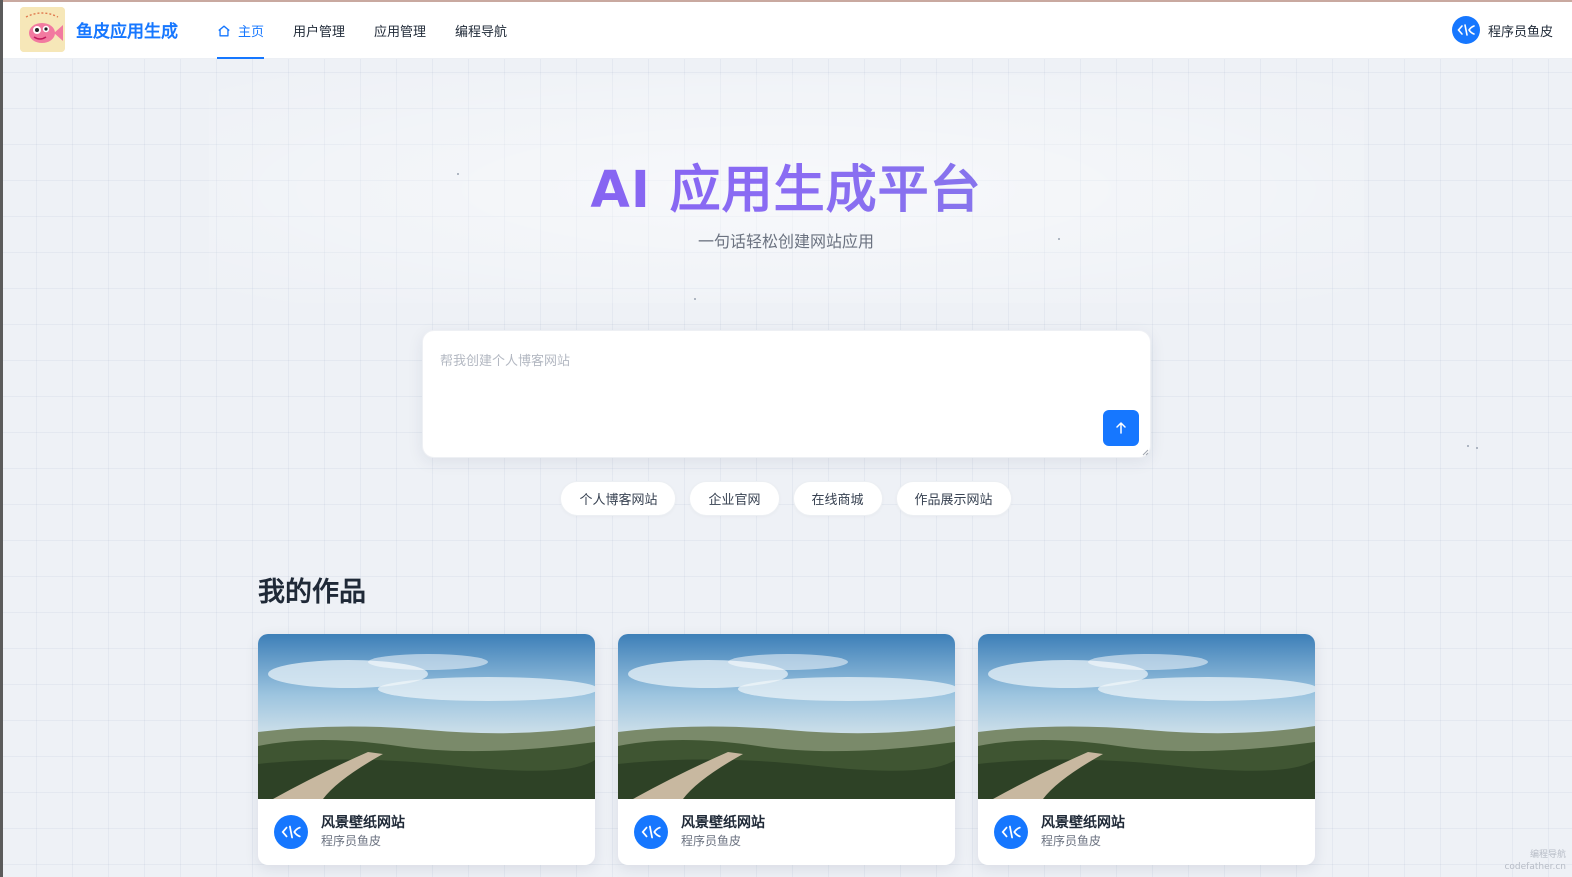 The width and height of the screenshot is (1572, 877). I want to click on watermark-line: codefather.cn, so click(1535, 867).